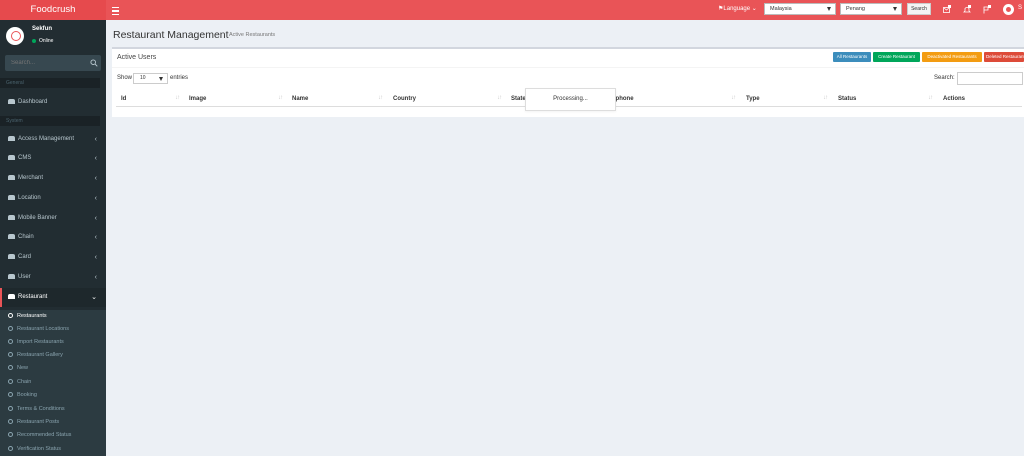 This screenshot has height=456, width=1024. I want to click on sidebar-item-cms: CMS ‹, so click(53, 158).